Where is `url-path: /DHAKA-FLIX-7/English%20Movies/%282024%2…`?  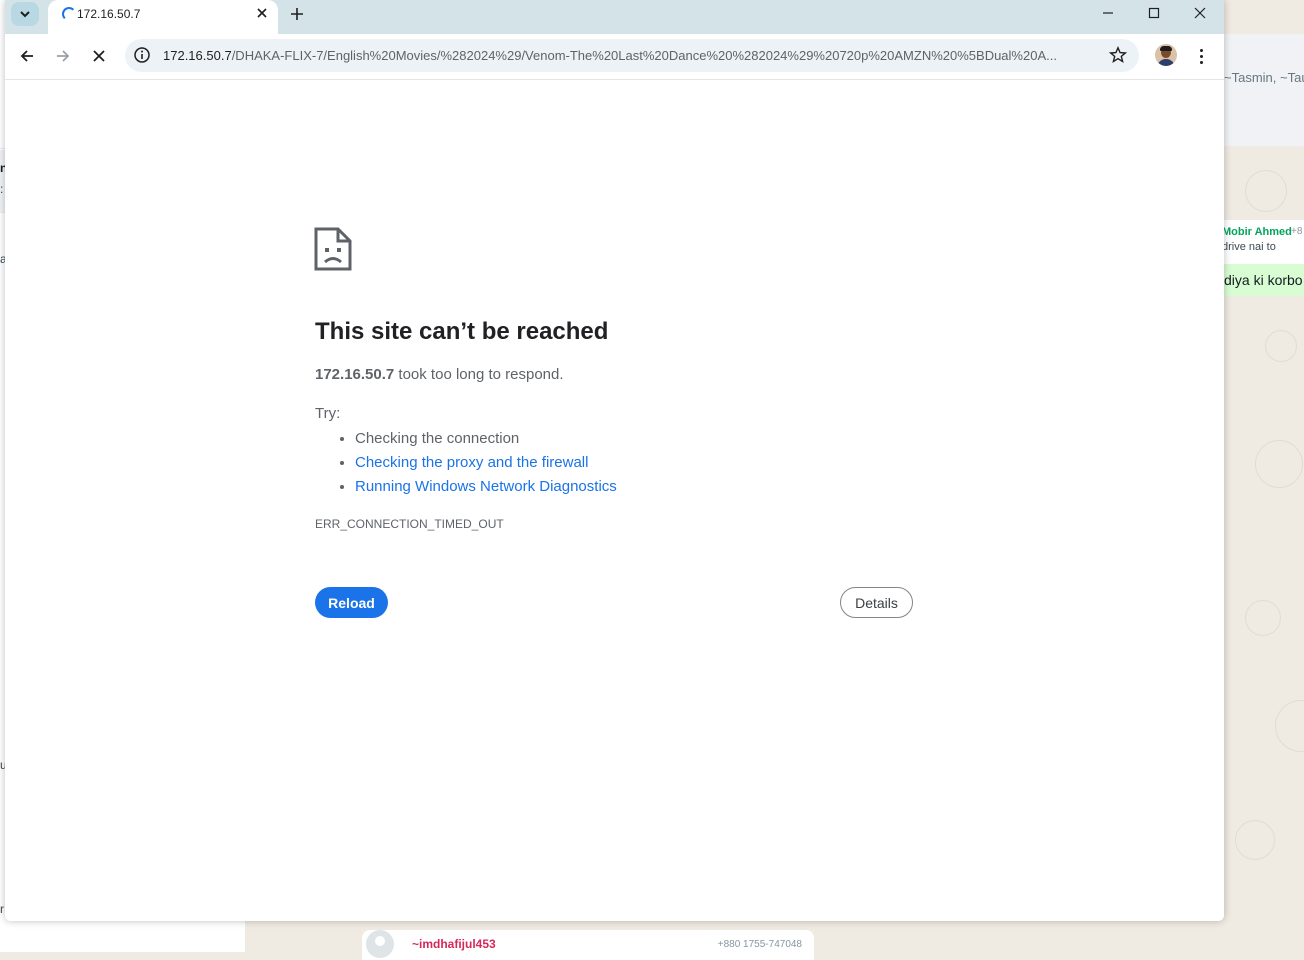
url-path: /DHAKA-FLIX-7/English%20Movies/%282024%2… is located at coordinates (644, 55).